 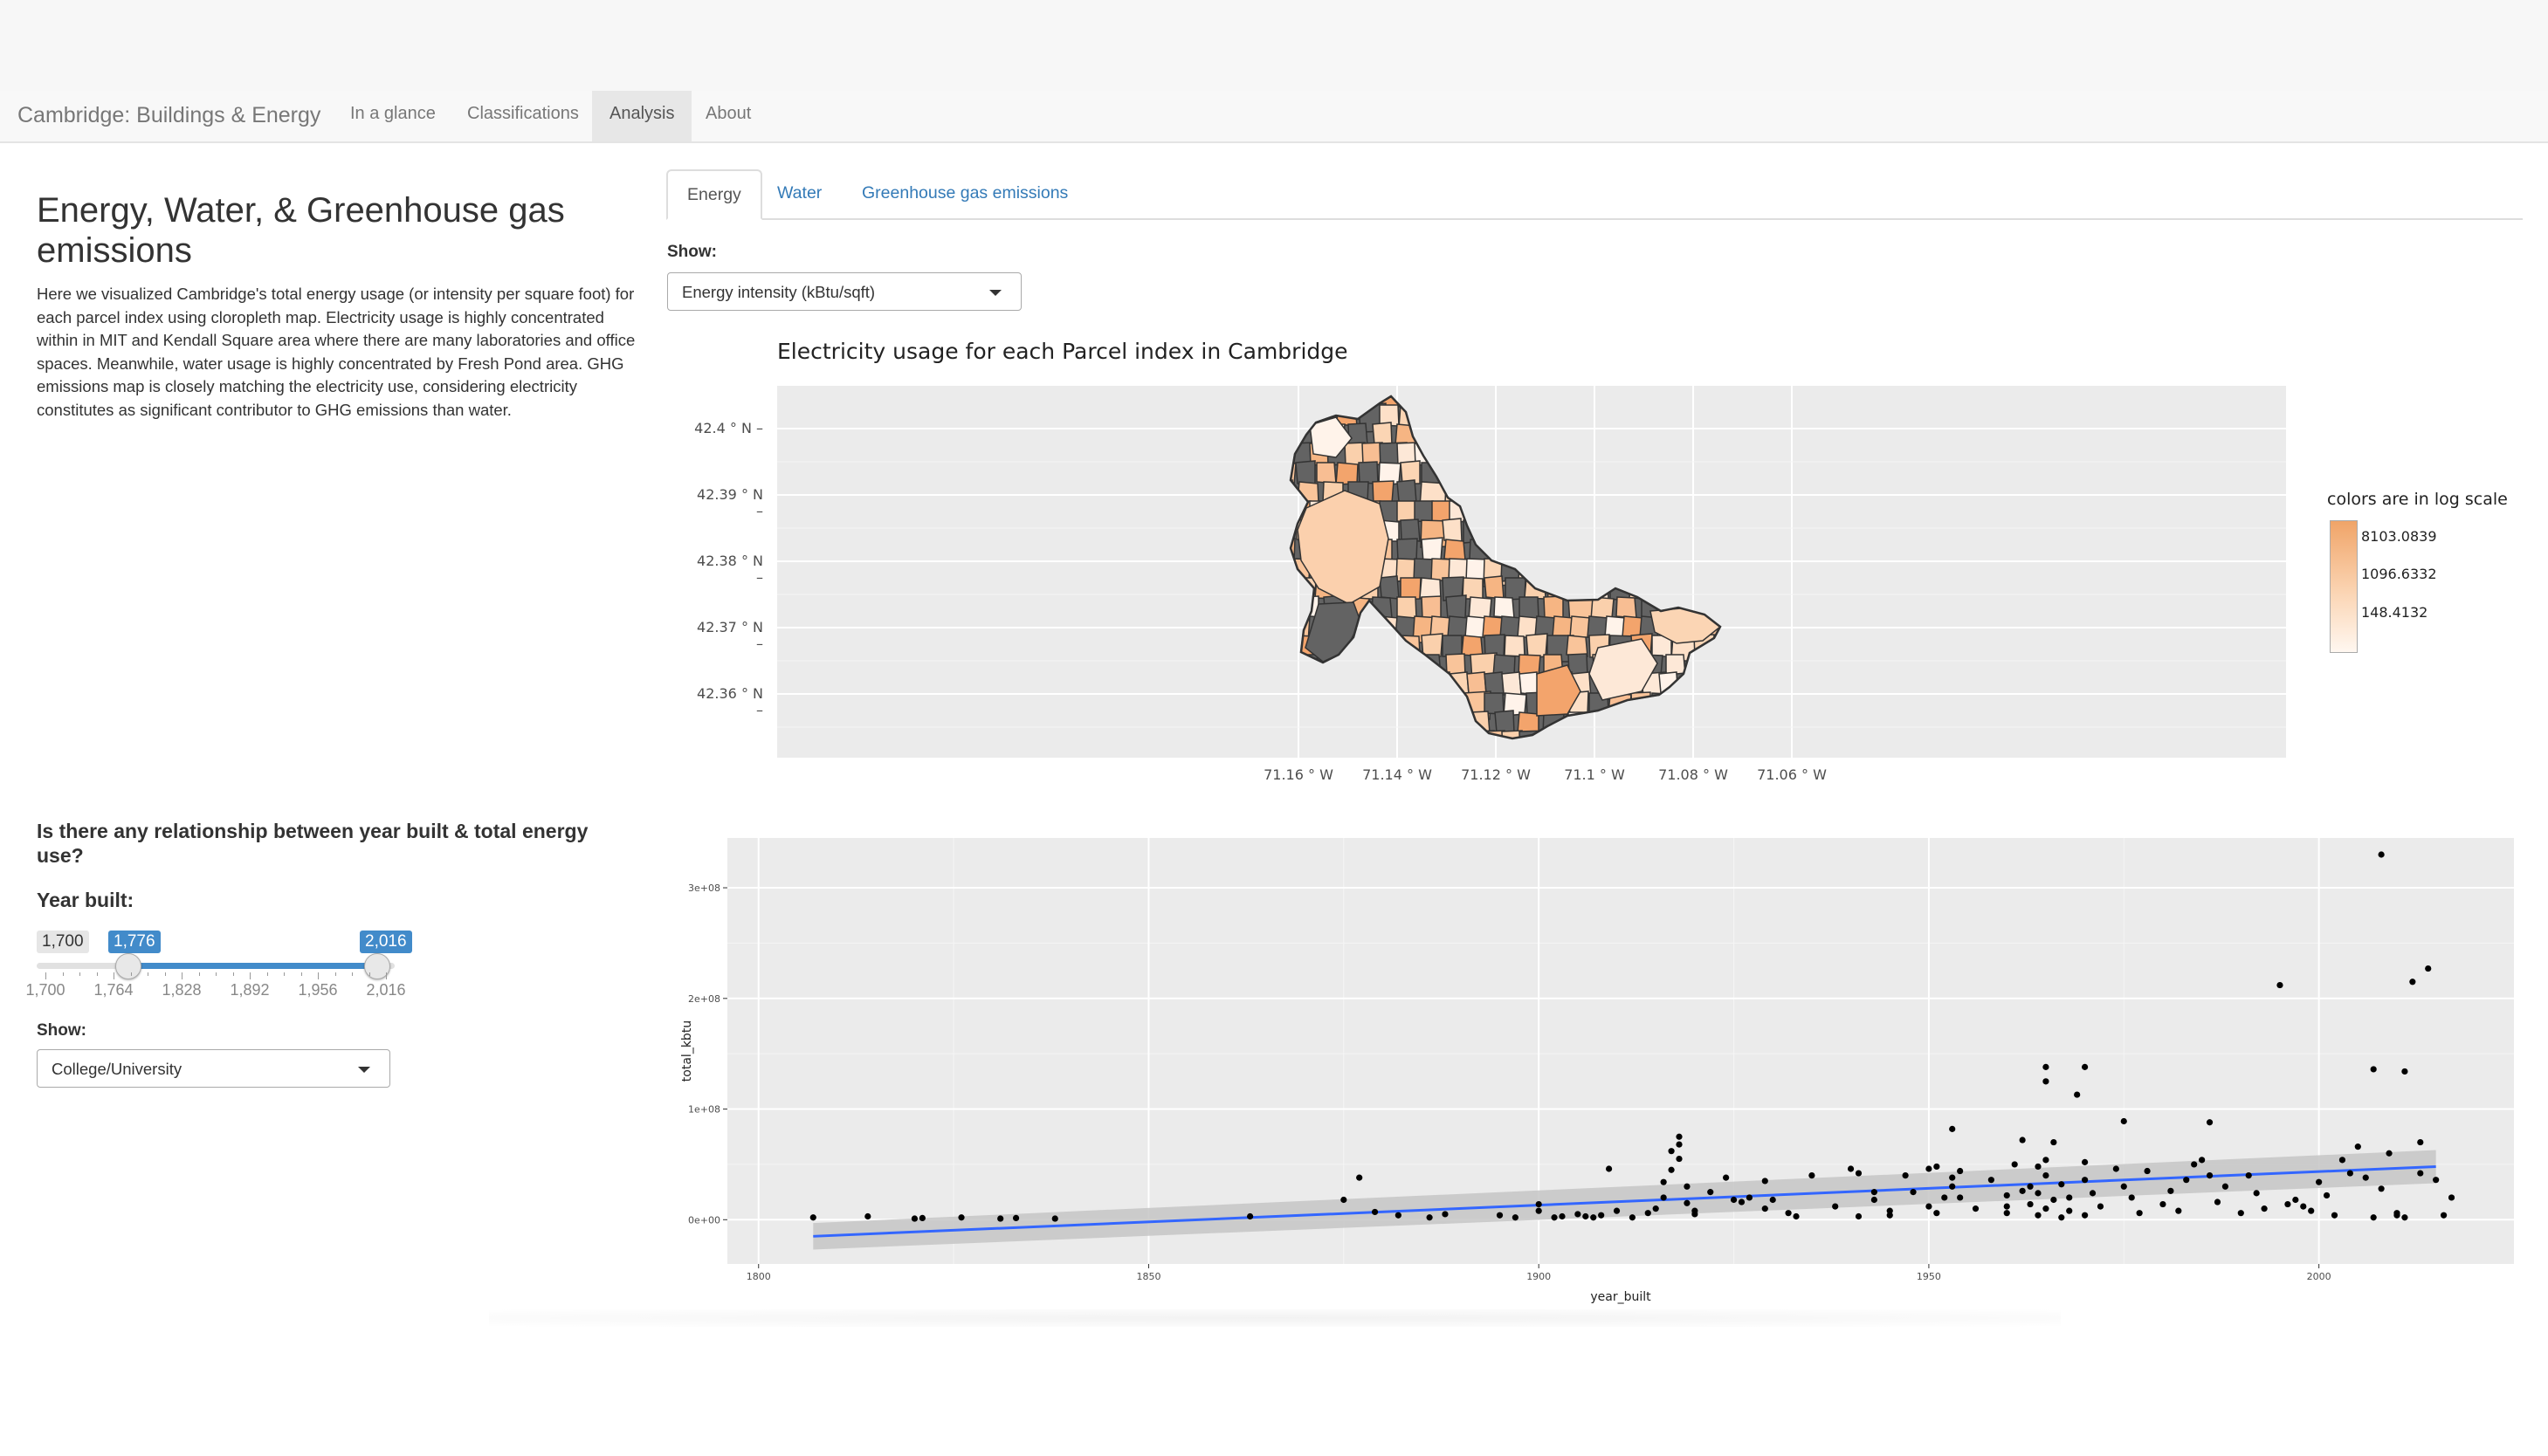 What do you see at coordinates (714, 194) in the screenshot?
I see `tab-energy: Energy` at bounding box center [714, 194].